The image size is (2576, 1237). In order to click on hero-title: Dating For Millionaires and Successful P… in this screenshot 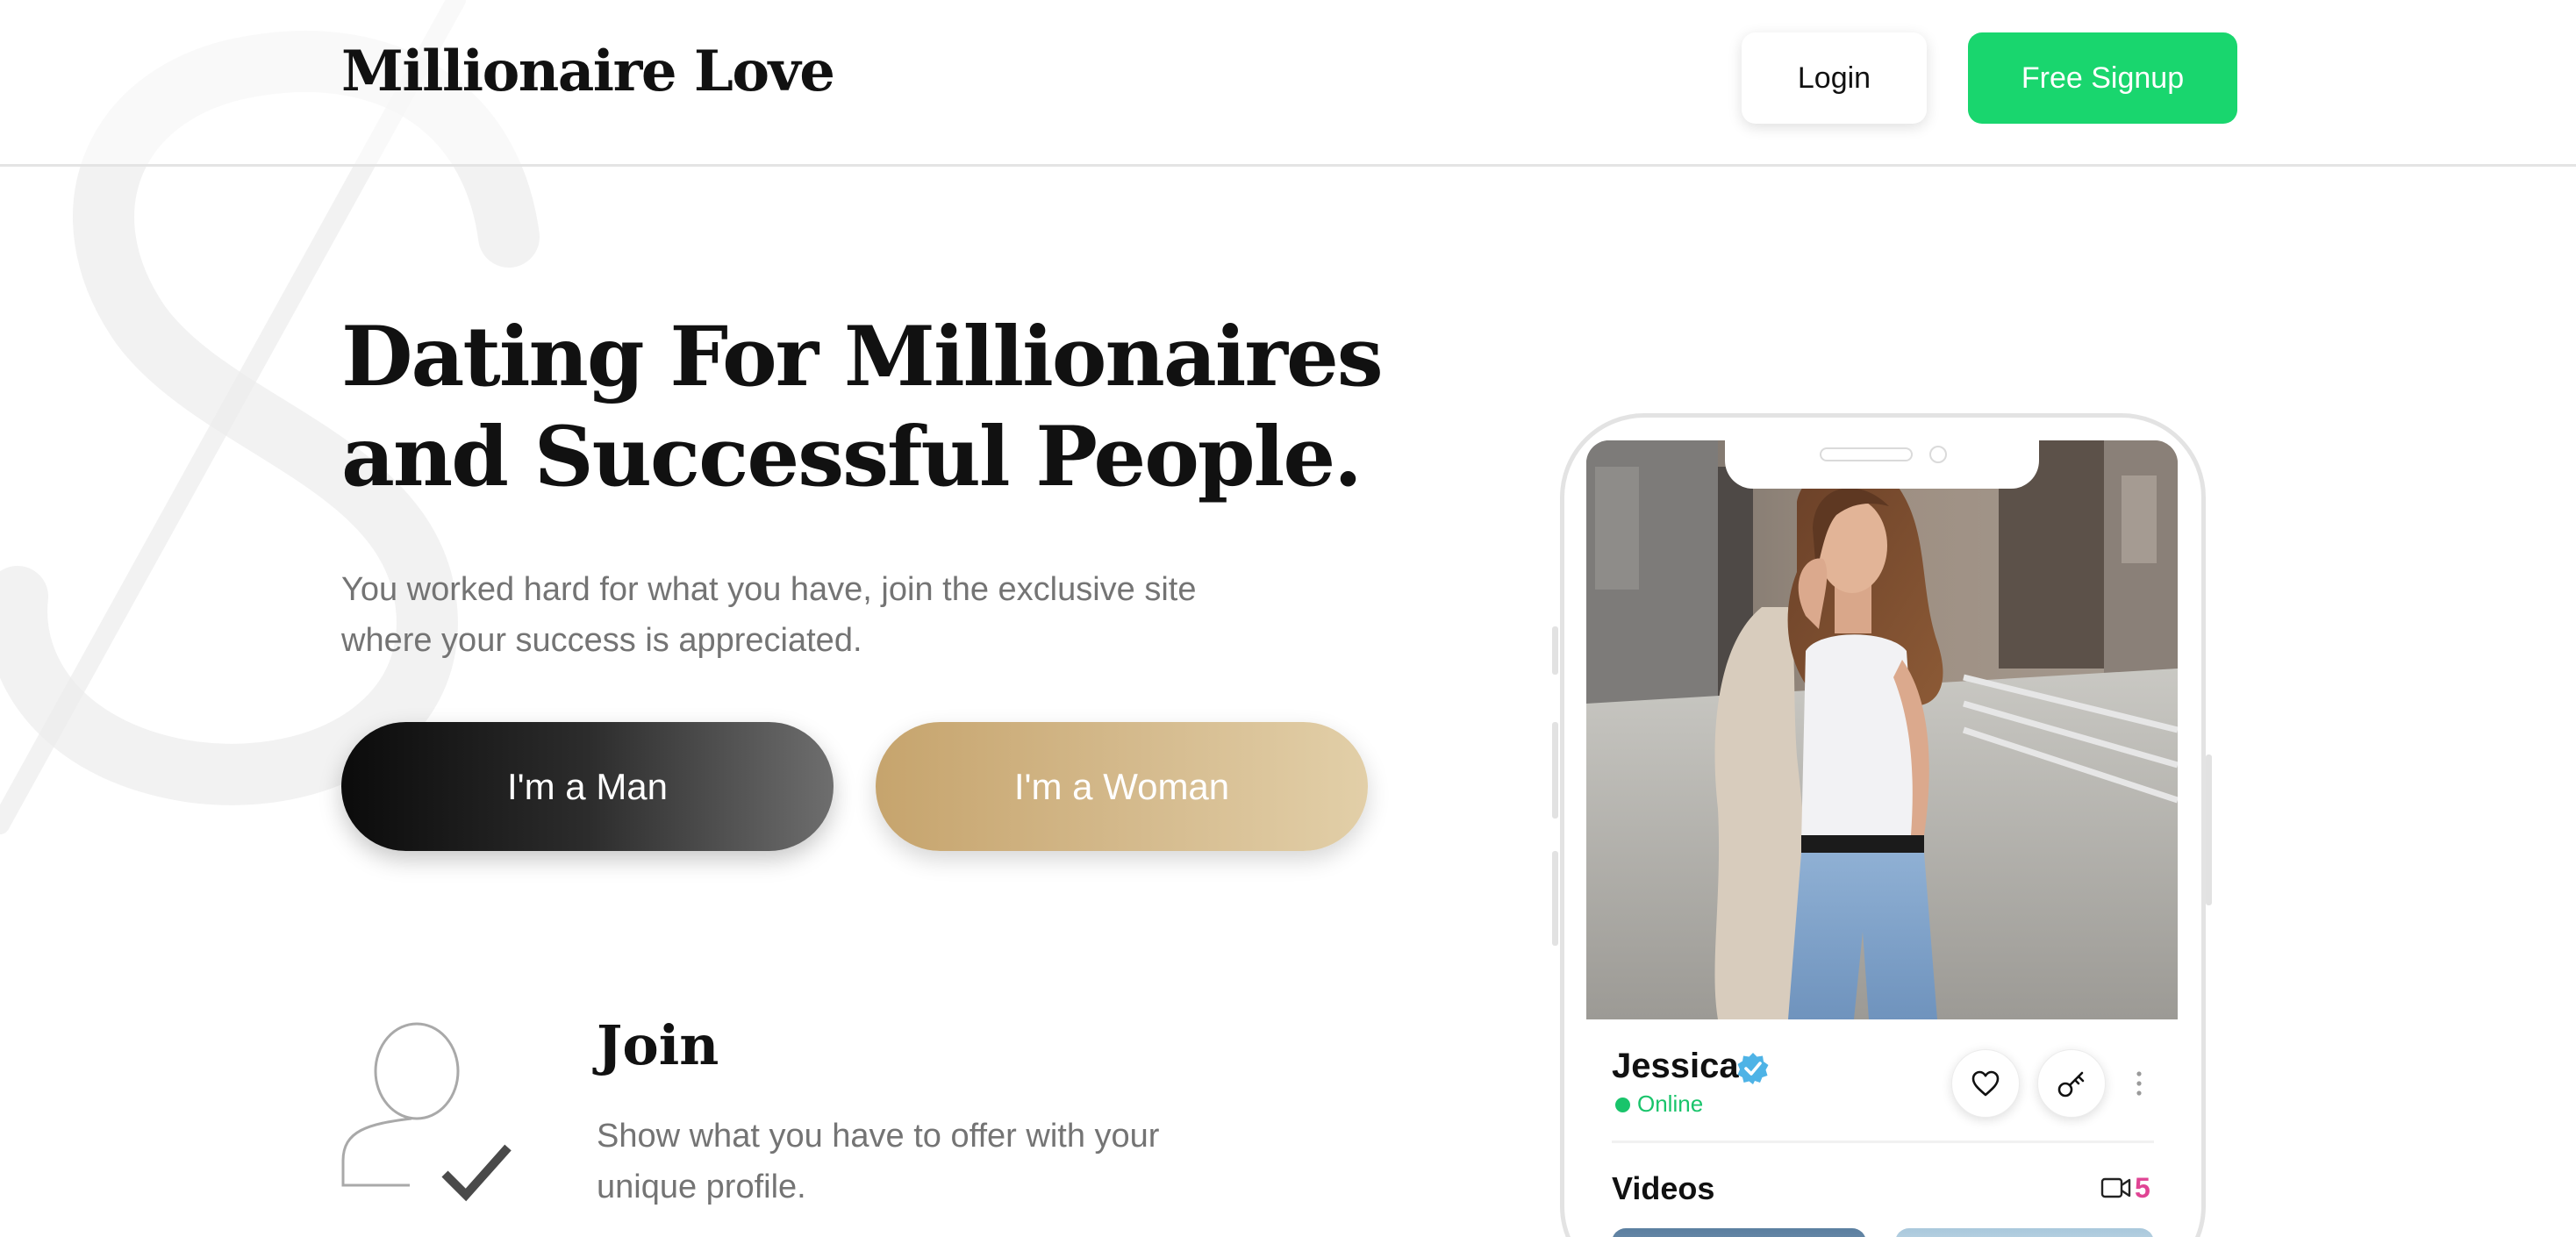, I will do `click(862, 407)`.